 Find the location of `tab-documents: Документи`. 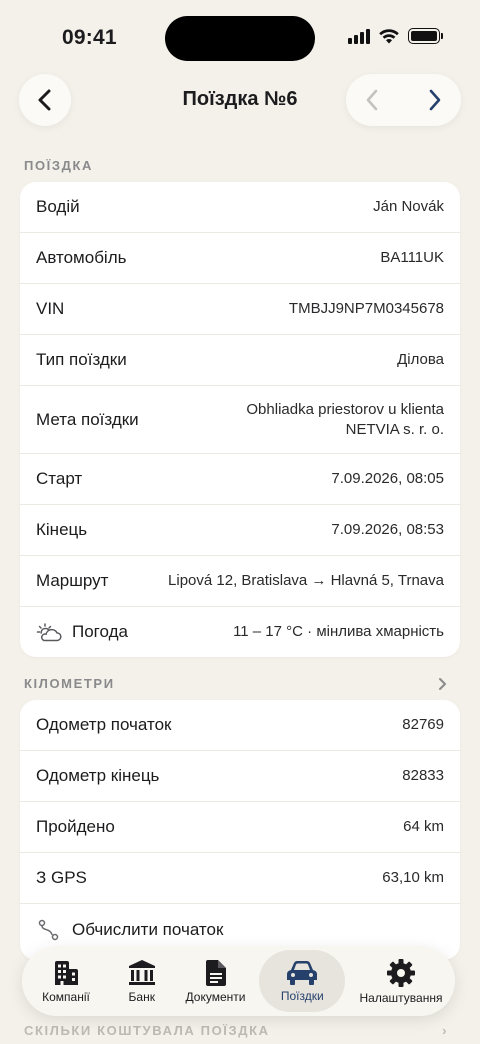

tab-documents: Документи is located at coordinates (216, 981).